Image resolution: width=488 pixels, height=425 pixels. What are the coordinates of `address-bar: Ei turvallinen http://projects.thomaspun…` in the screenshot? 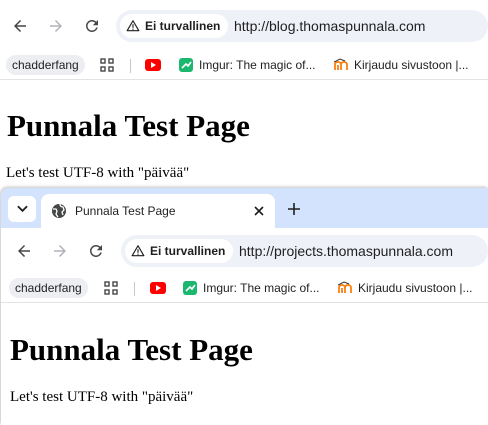 It's located at (304, 251).